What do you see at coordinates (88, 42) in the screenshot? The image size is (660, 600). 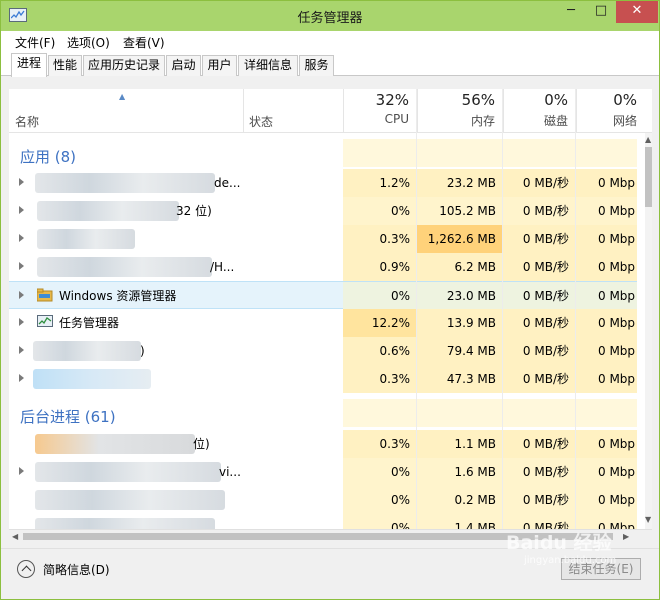 I see `menu-options: 选项(O)` at bounding box center [88, 42].